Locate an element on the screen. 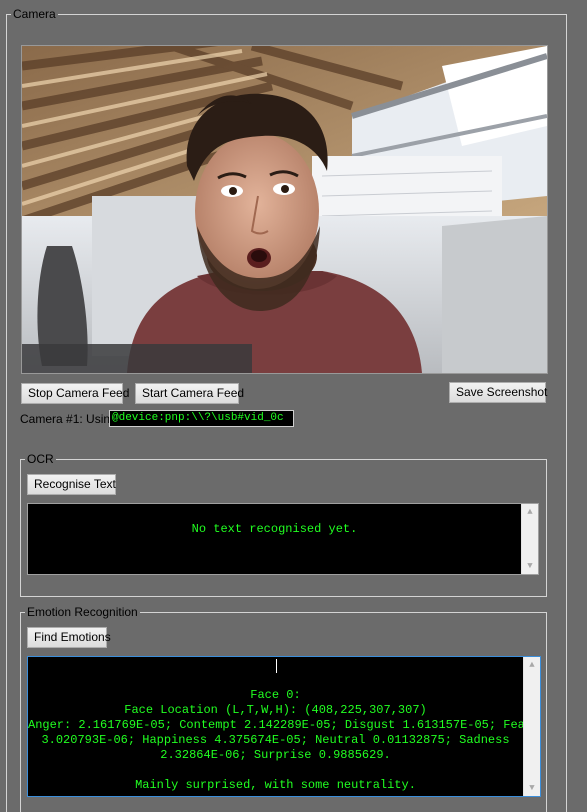 The height and width of the screenshot is (812, 587). stop-camera-feed-button: Stop Camera Feed is located at coordinates (75, 393).